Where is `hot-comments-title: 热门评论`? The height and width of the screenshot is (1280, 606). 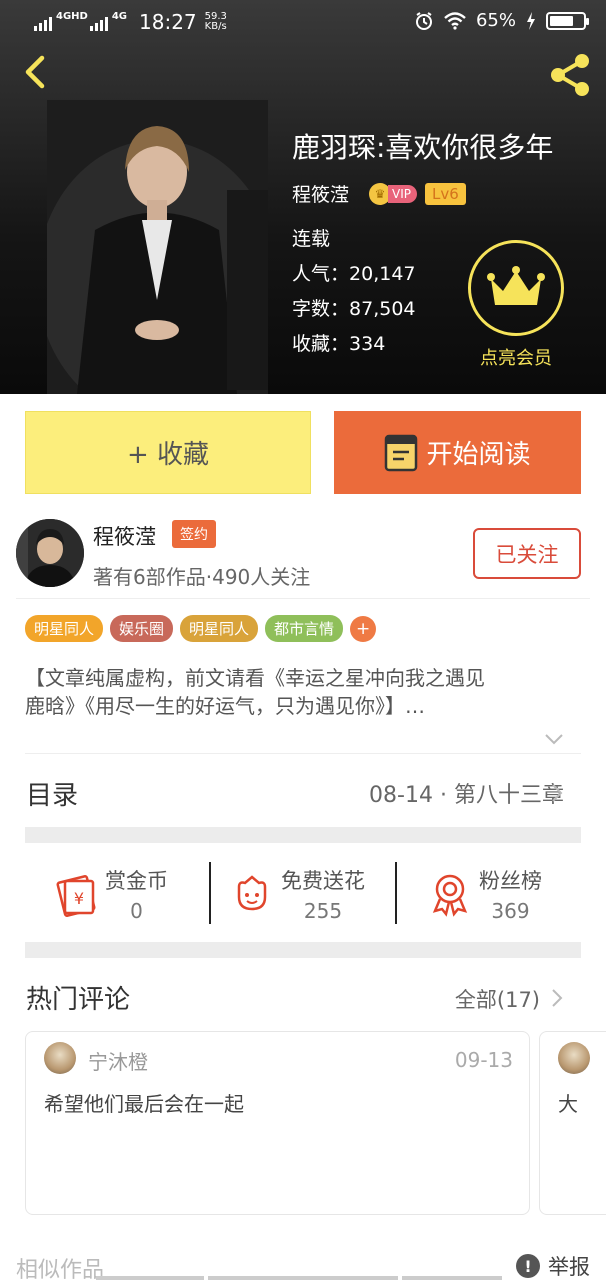
hot-comments-title: 热门评论 is located at coordinates (78, 1000).